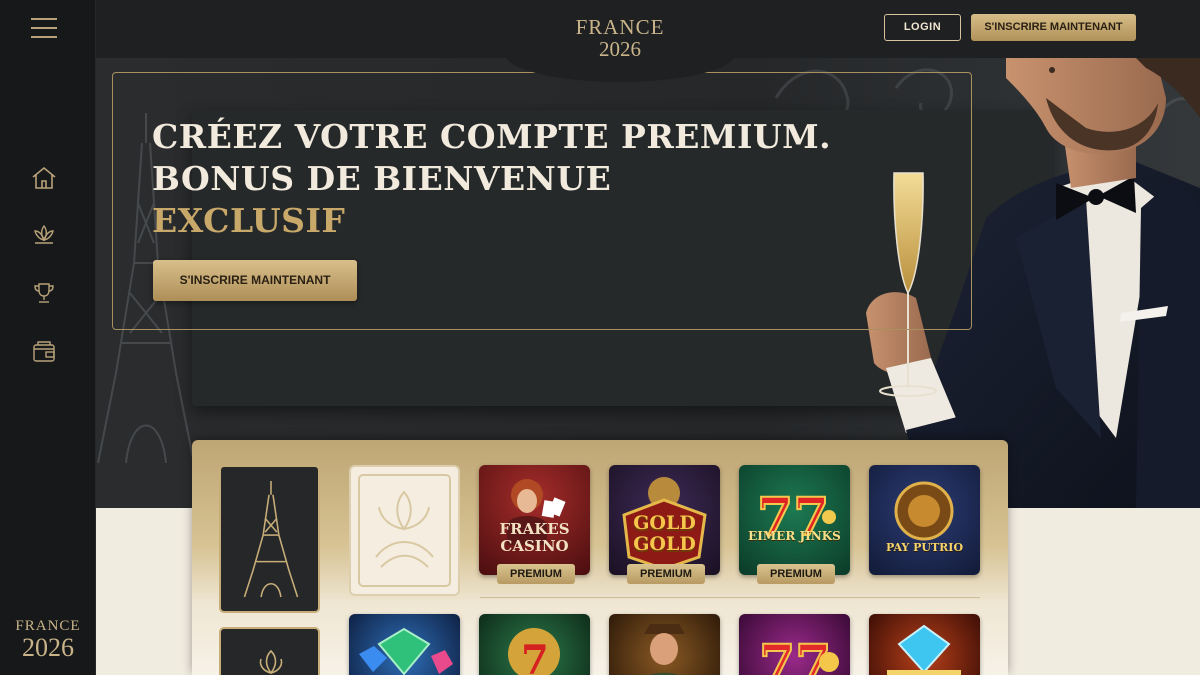 Image resolution: width=1200 pixels, height=675 pixels. Describe the element at coordinates (44, 352) in the screenshot. I see `wallet-icon` at that location.